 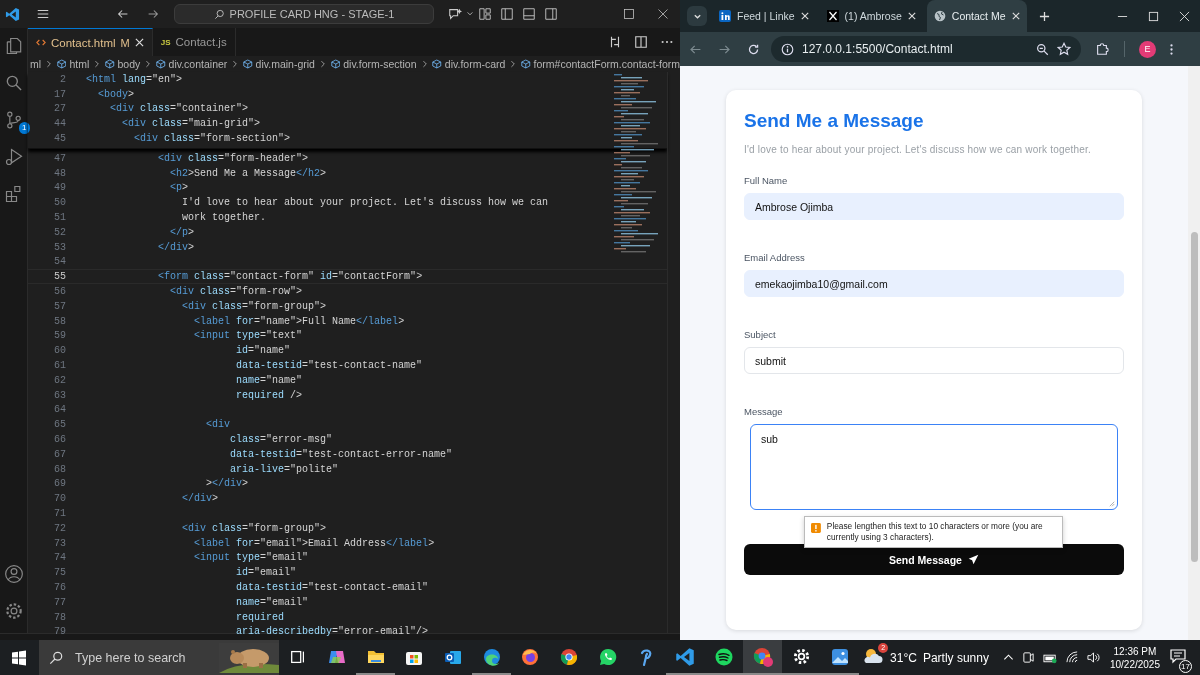 I want to click on layout-icon, so click(x=485, y=14).